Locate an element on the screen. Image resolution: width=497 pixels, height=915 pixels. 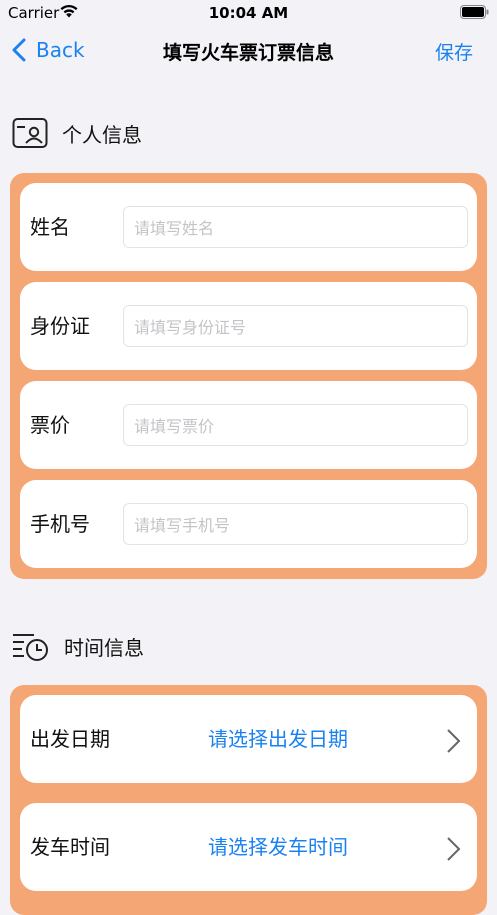
page-title: 填写火车票订票信息 is located at coordinates (248, 53).